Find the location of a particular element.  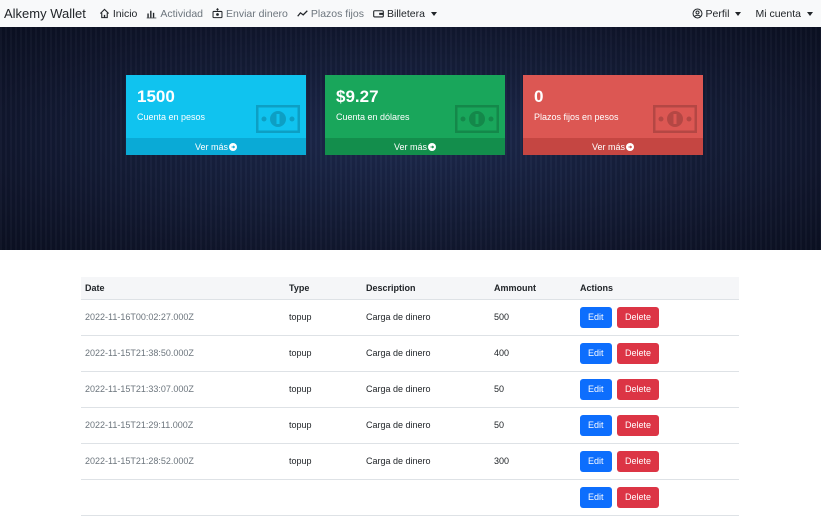

nav-item-label: Enviar dinero is located at coordinates (257, 13).